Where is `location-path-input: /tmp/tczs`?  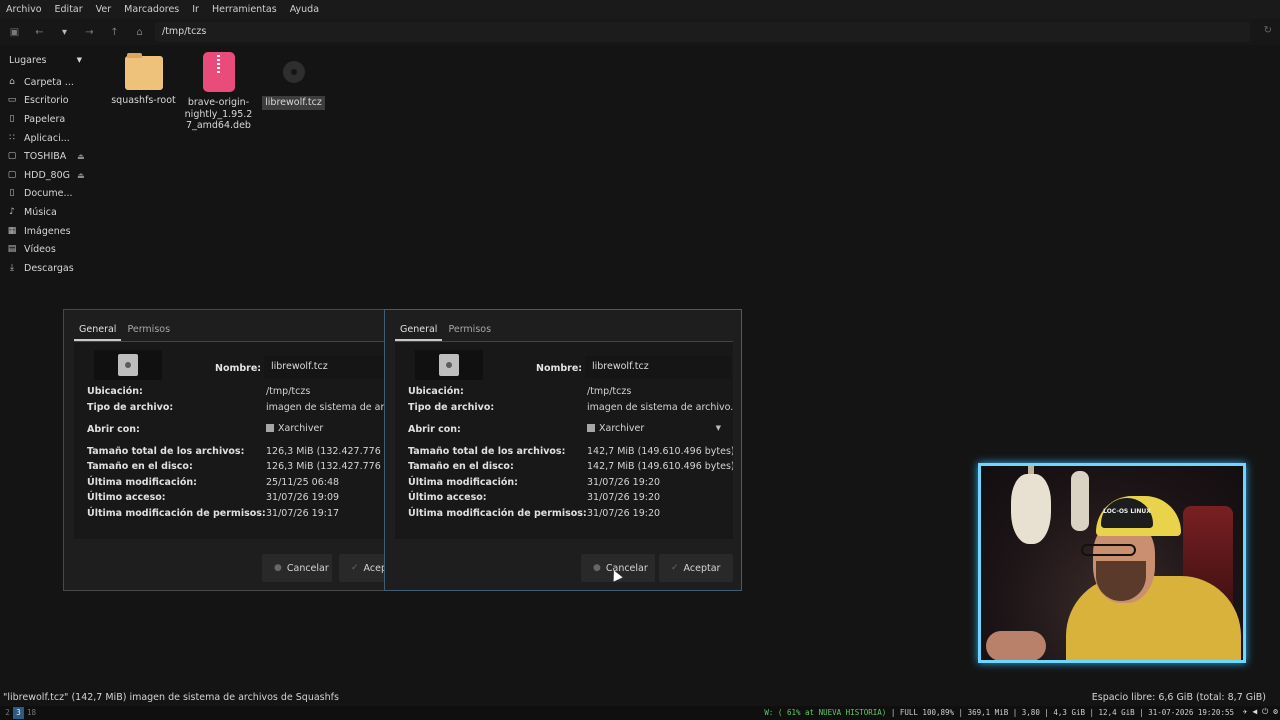 location-path-input: /tmp/tczs is located at coordinates (702, 32).